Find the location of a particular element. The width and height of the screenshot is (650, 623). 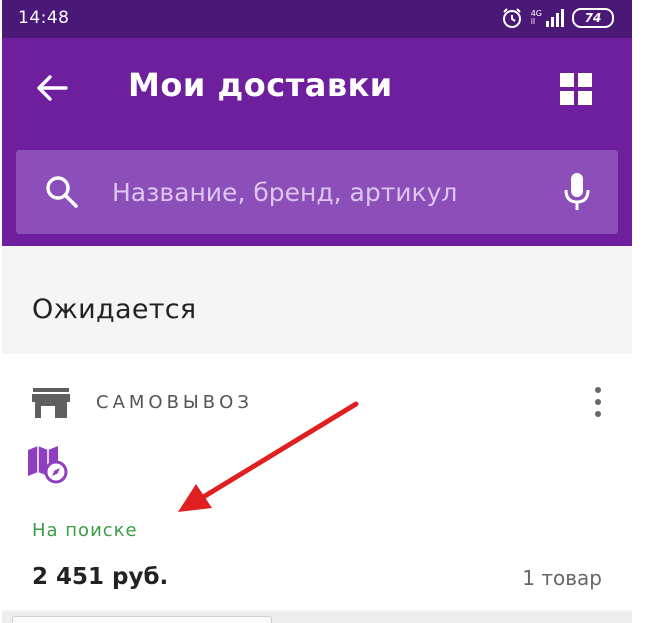

page-title: Мои доставки is located at coordinates (260, 85).